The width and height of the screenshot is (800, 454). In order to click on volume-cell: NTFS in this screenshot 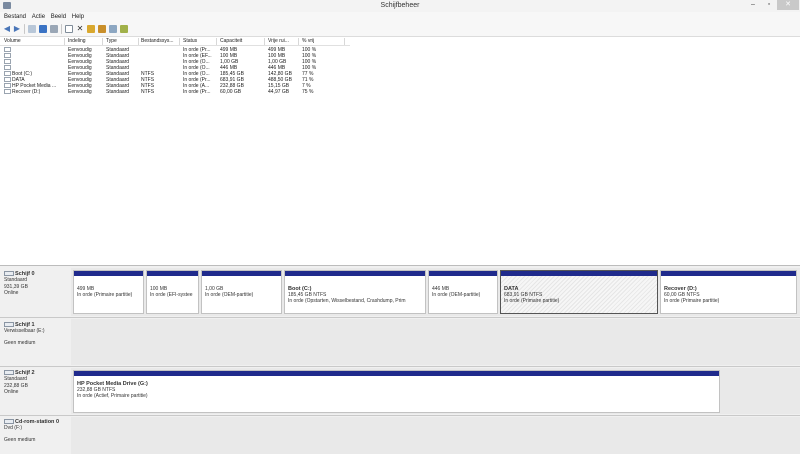, I will do `click(148, 92)`.